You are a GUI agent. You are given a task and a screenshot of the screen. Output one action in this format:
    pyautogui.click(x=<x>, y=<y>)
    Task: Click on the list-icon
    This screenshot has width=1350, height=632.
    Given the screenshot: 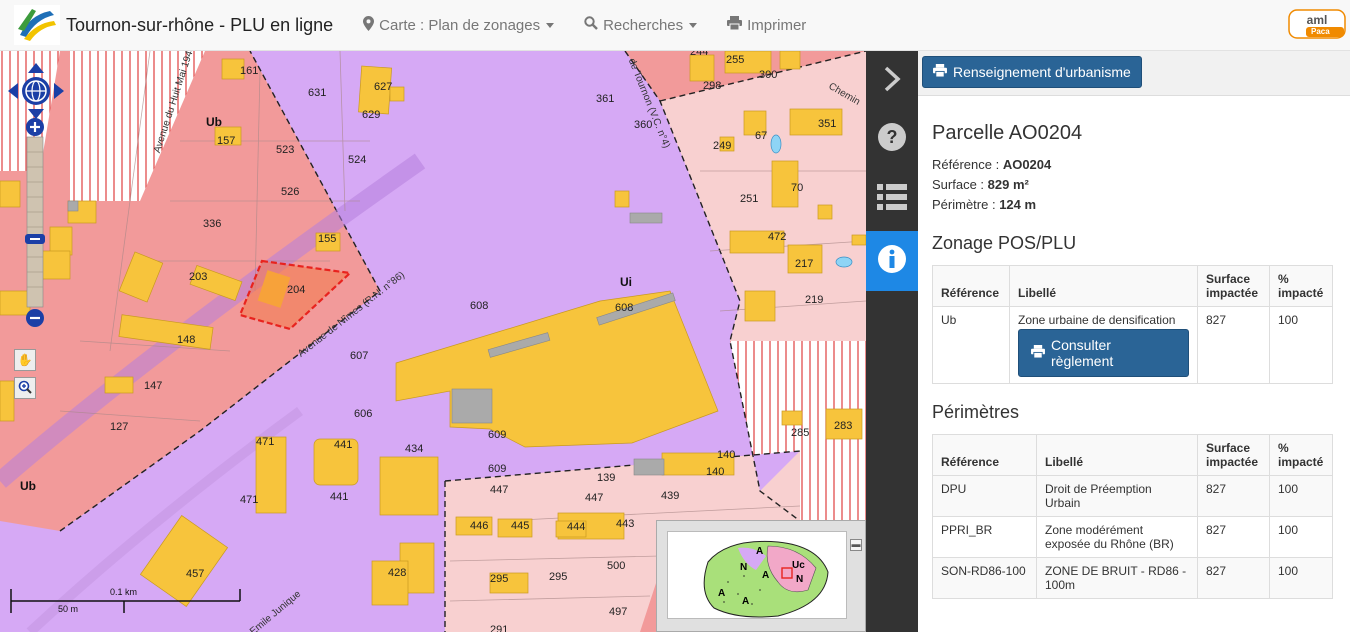 What is the action you would take?
    pyautogui.click(x=892, y=199)
    